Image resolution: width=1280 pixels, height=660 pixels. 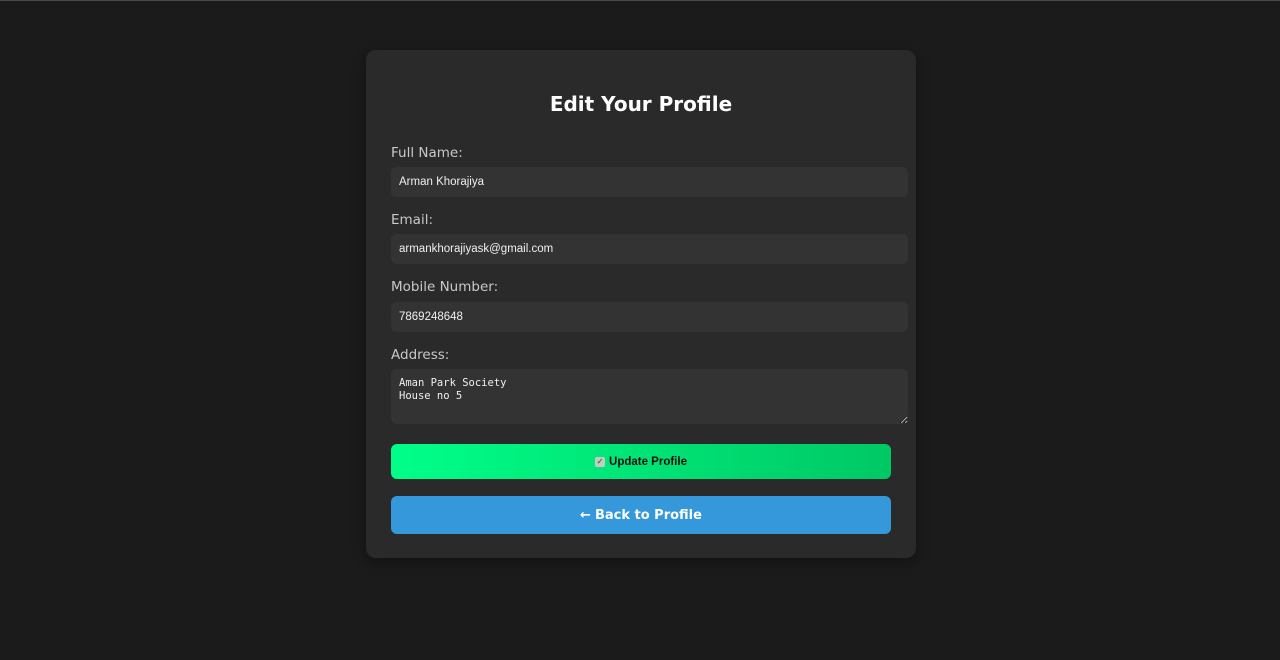 I want to click on full-name-input, so click(x=649, y=182).